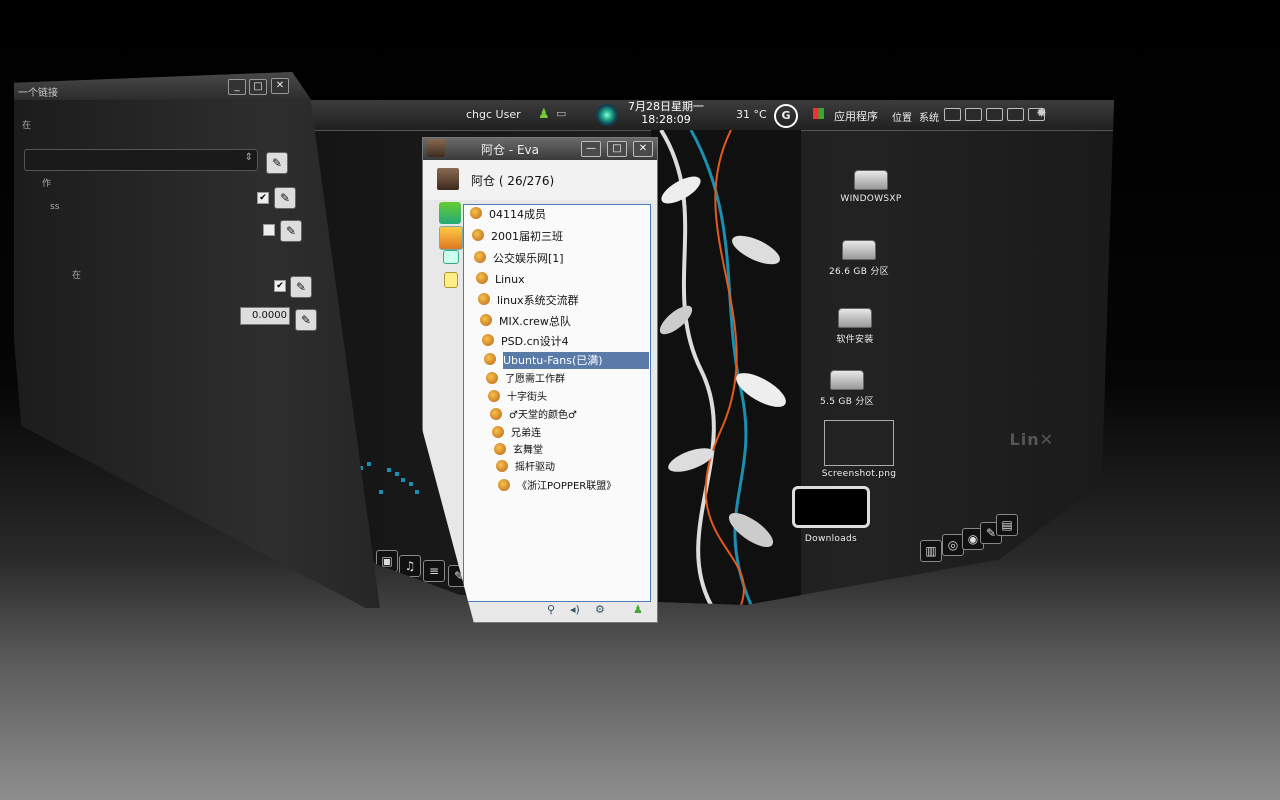 This screenshot has height=800, width=1280. What do you see at coordinates (141, 160) in the screenshot?
I see `settings-combo-select: ⇕` at bounding box center [141, 160].